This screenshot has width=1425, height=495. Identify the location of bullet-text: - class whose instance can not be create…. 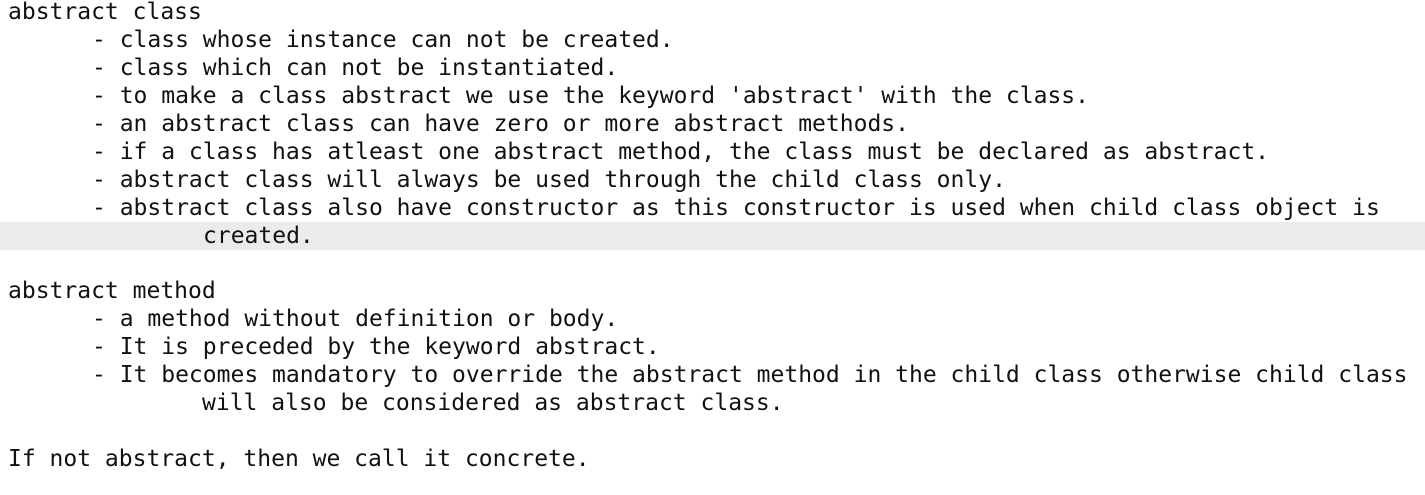
(383, 40).